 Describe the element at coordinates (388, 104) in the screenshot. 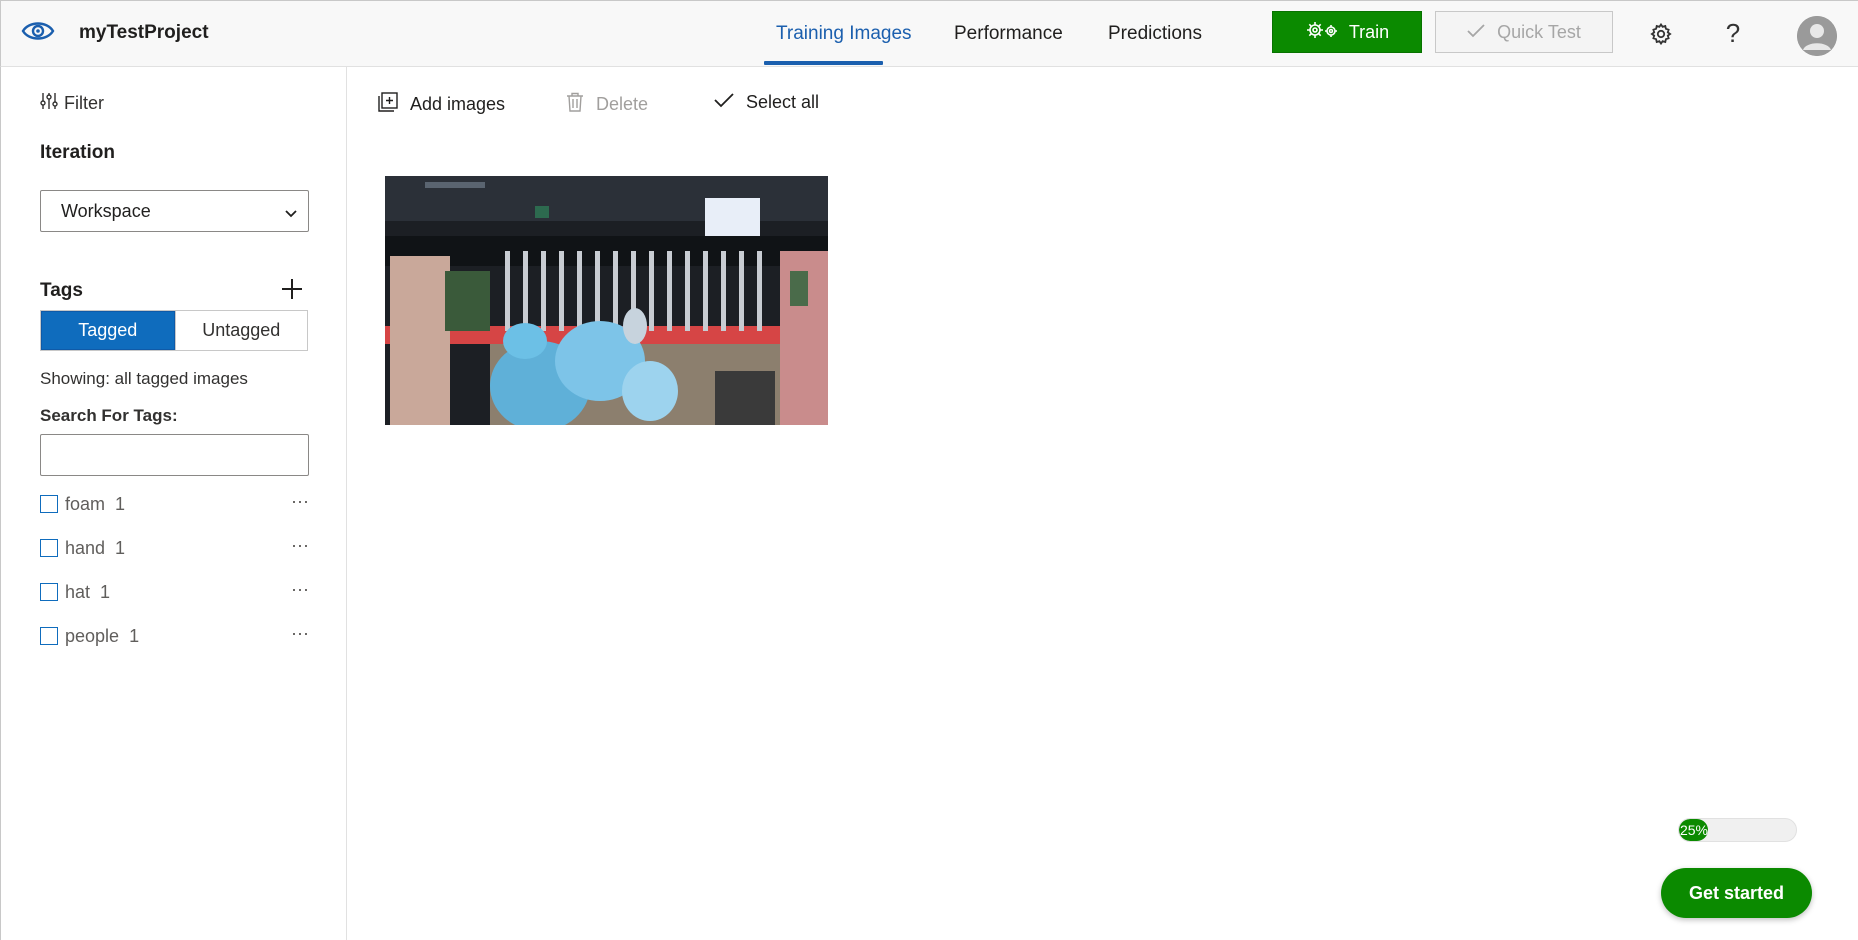

I see `add-image-icon` at that location.